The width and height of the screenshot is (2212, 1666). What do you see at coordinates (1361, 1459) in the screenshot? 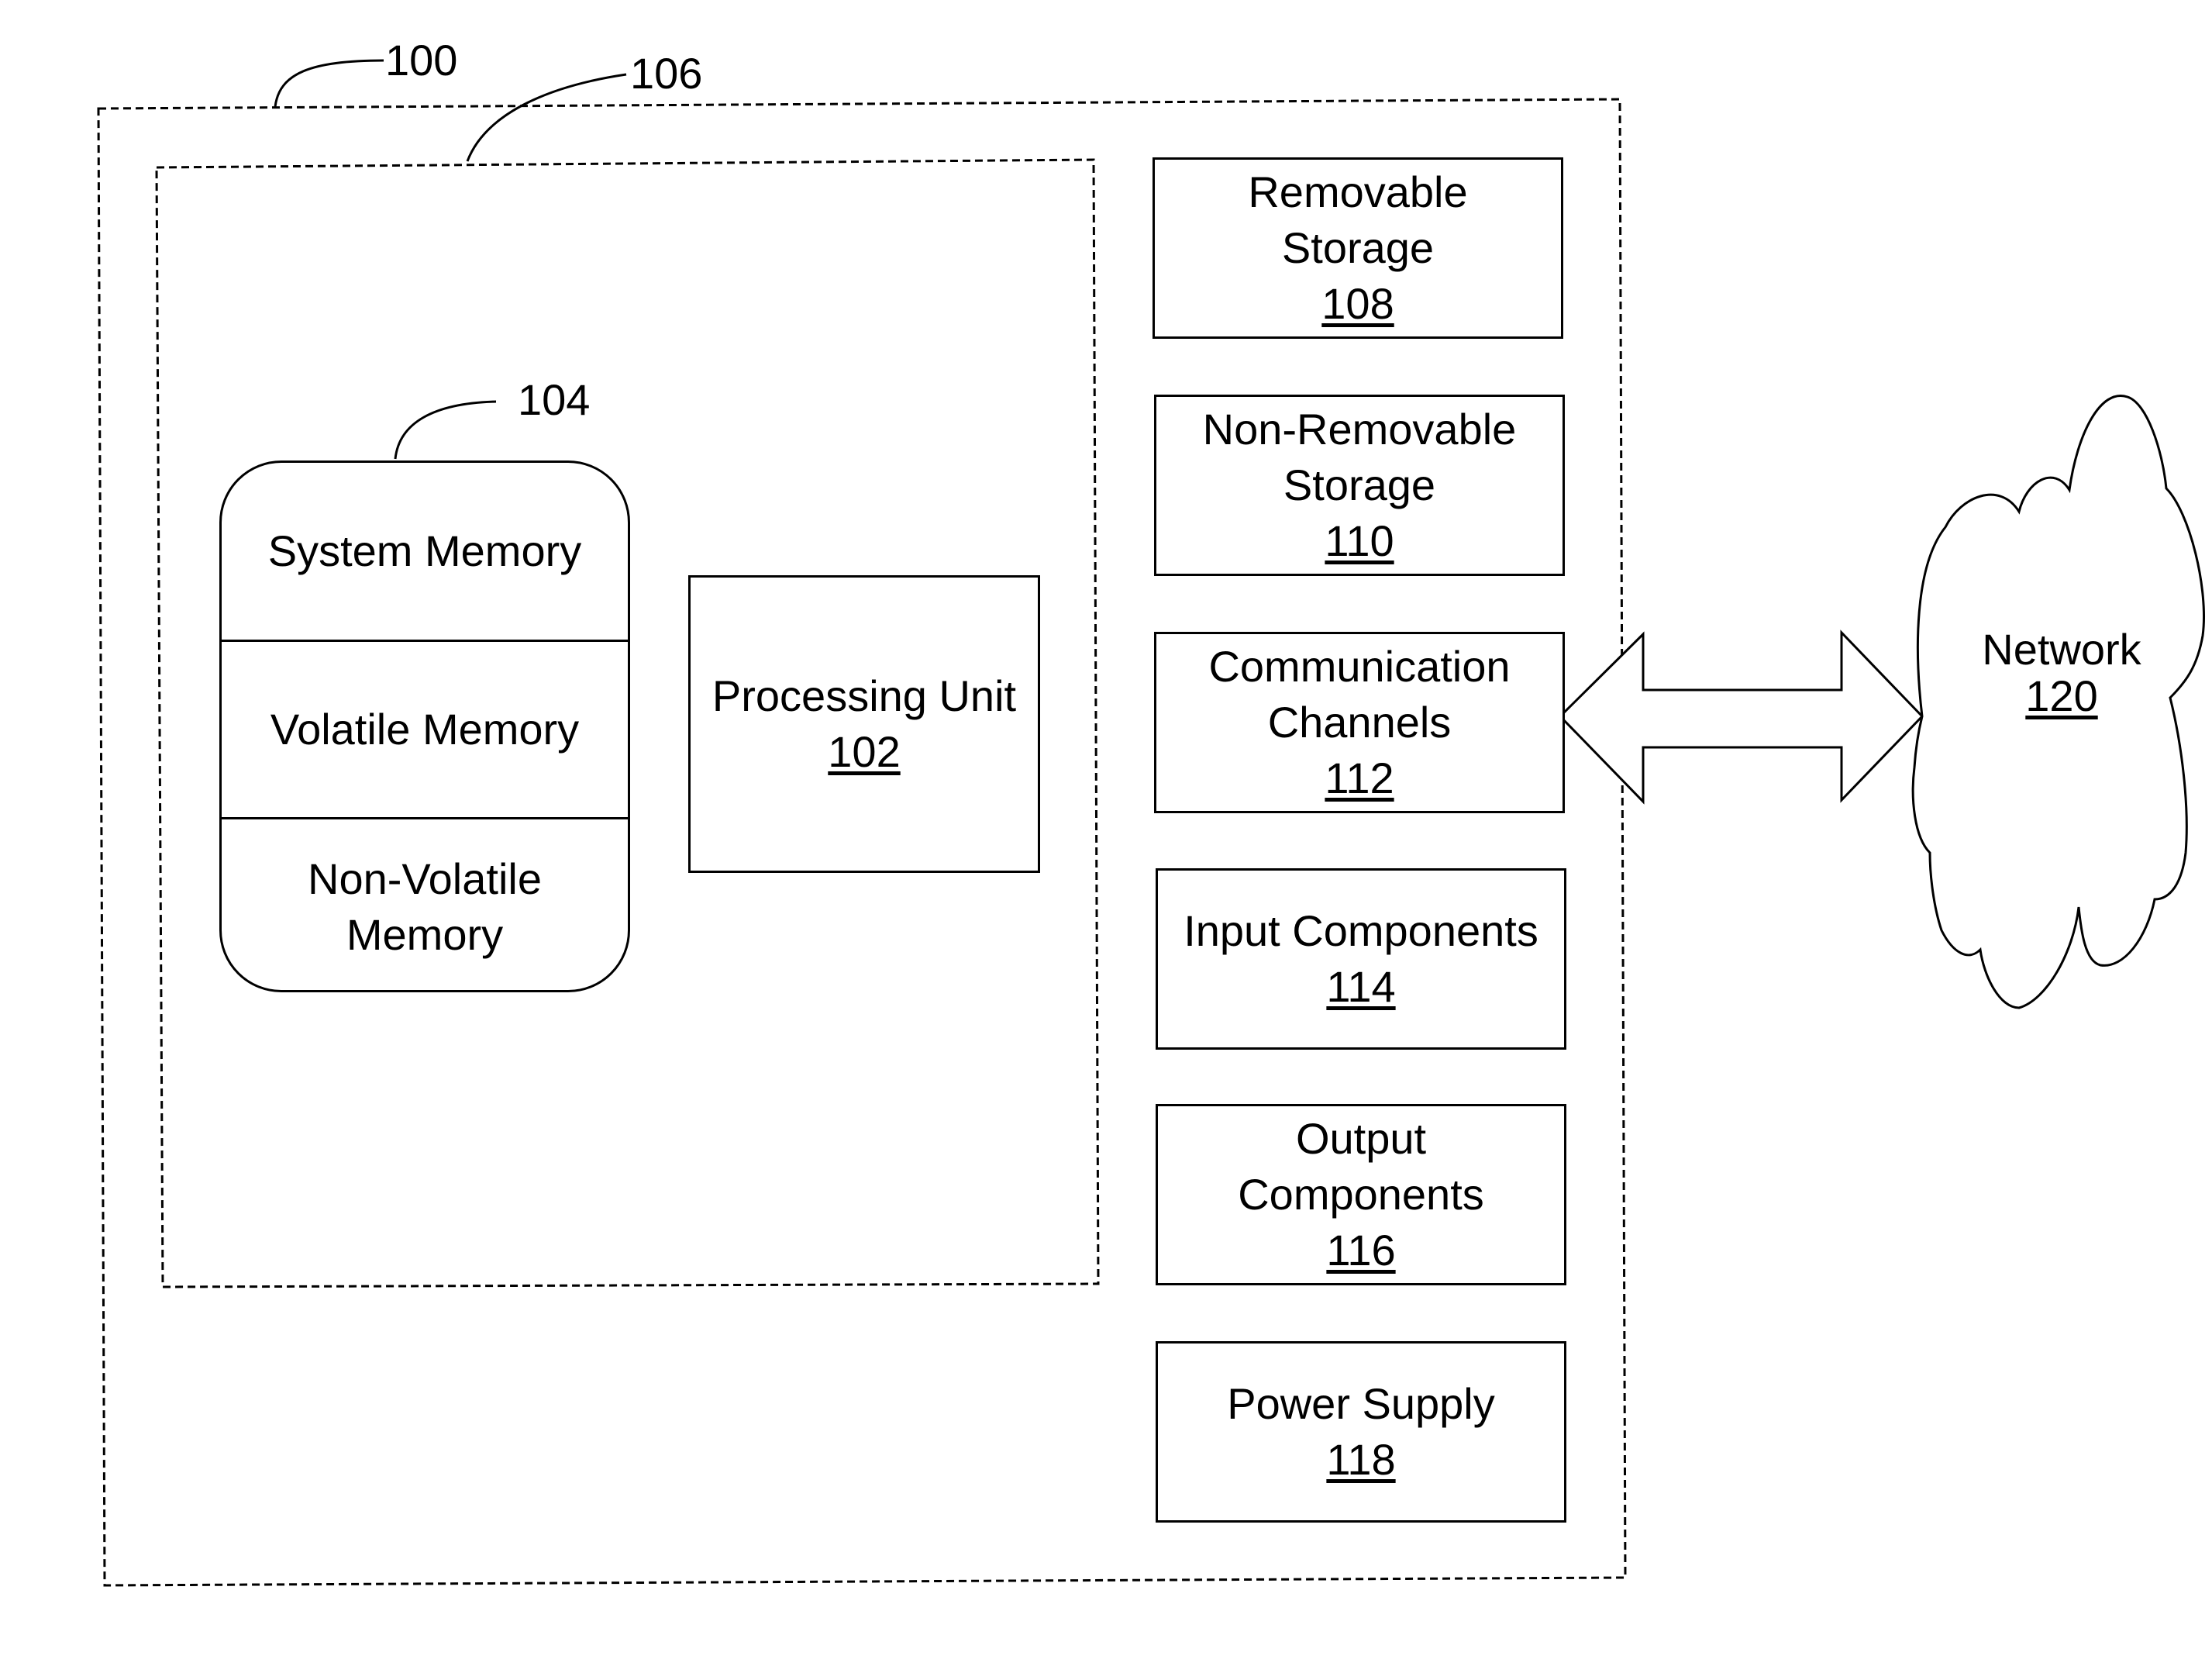
I see `power-supply-number: 118` at bounding box center [1361, 1459].